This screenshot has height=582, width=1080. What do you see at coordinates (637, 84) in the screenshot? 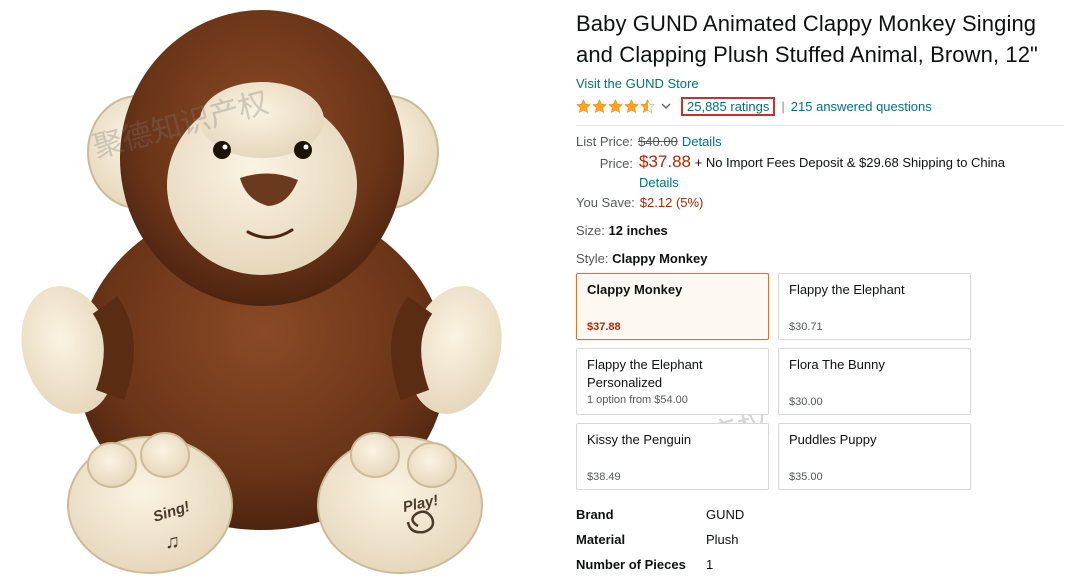
I see `store-link: Visit the GUND Store` at bounding box center [637, 84].